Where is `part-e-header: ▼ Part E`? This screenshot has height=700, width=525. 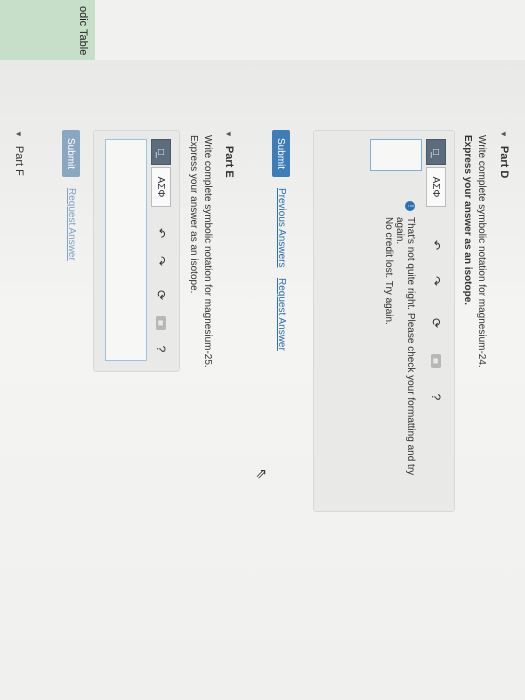
part-e-header: ▼ Part E is located at coordinates (229, 154).